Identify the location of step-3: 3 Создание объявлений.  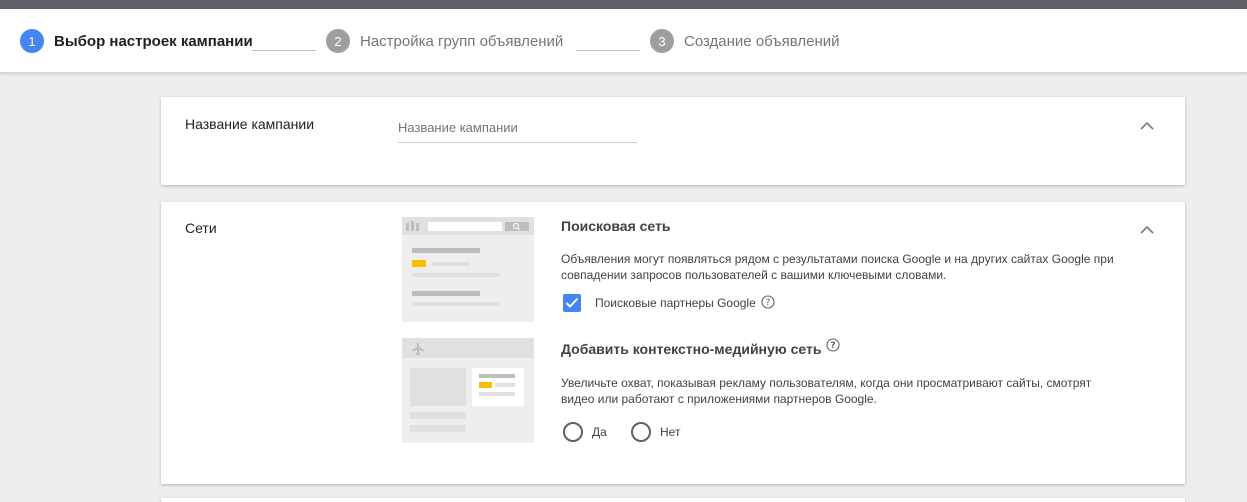
(745, 41).